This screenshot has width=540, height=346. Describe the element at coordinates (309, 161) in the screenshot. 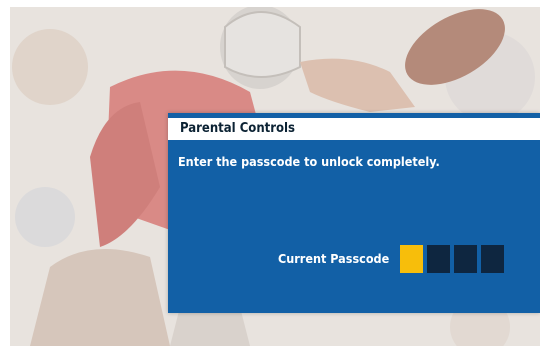

I see `passcode-prompt: Enter the passcode to unlock completely.` at that location.